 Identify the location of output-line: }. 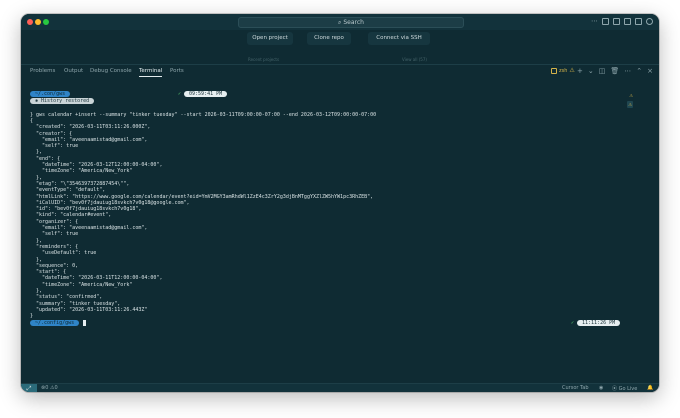
(32, 316).